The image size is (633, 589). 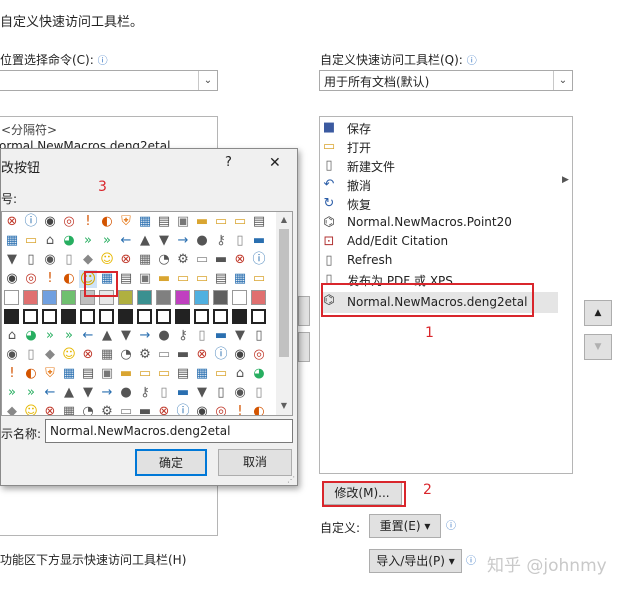 I want to click on symbol-icon: →, so click(x=145, y=336).